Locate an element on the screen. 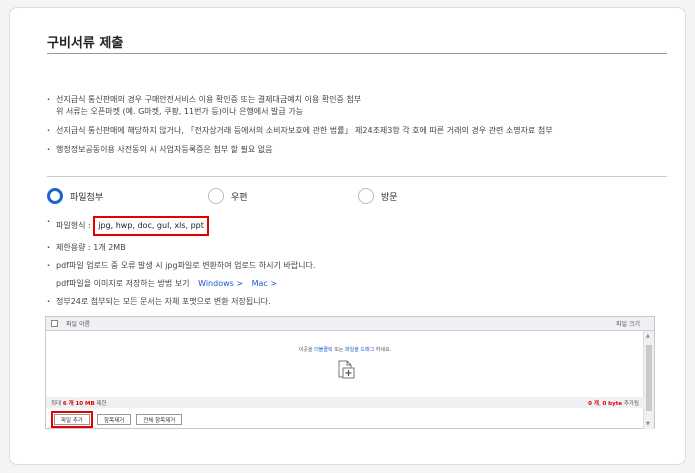 The image size is (695, 473). note-text: 행정정보공동이용 사전동의 시 사업자등록증은 첨부 할 필요 없음 is located at coordinates (164, 149).